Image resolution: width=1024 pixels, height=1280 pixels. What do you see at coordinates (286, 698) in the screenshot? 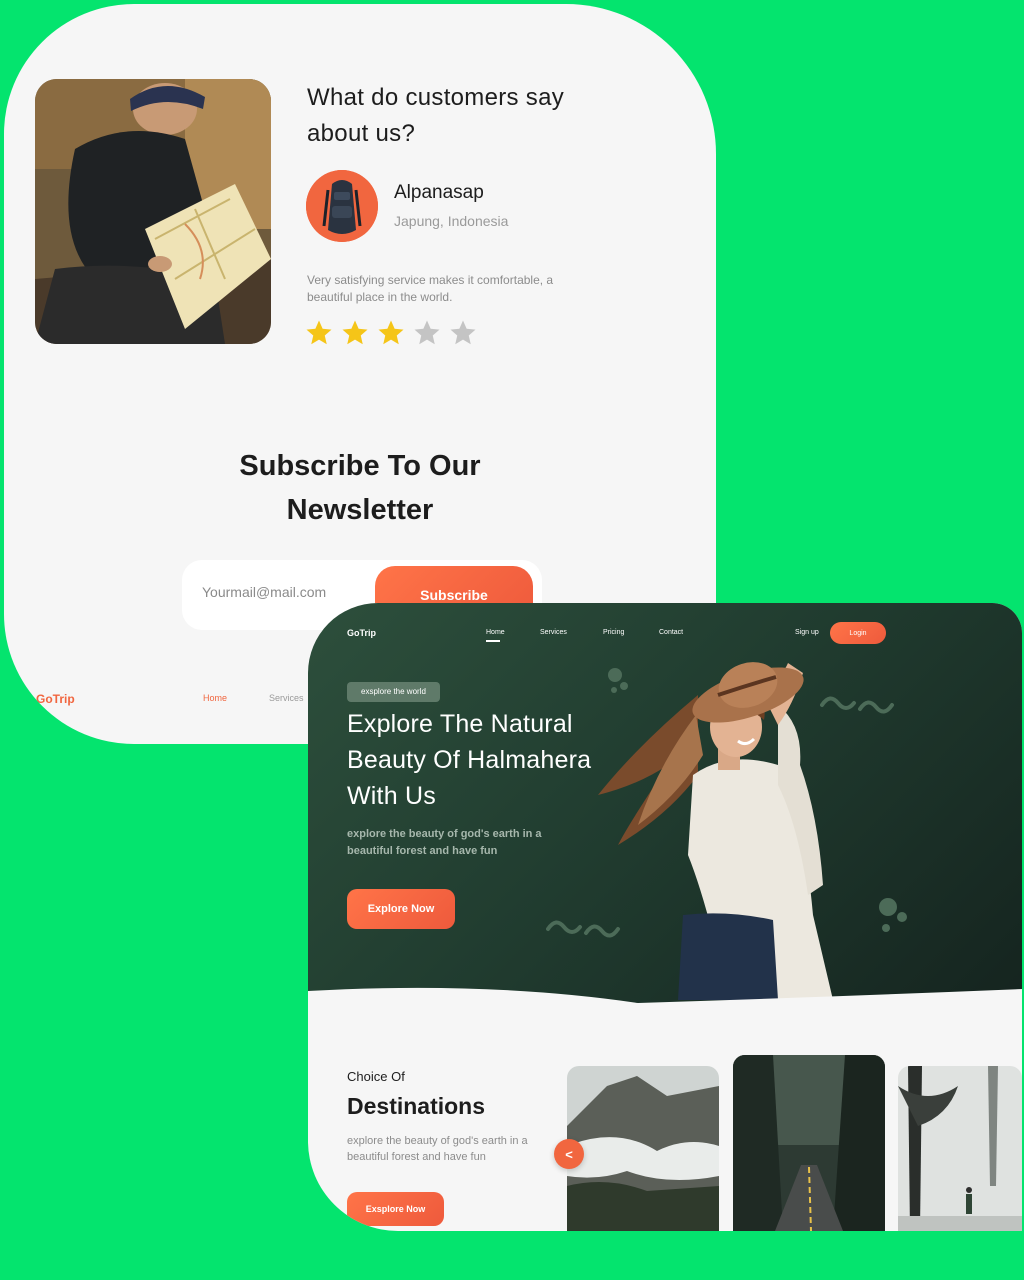
I see `footer-link-services: Services` at bounding box center [286, 698].